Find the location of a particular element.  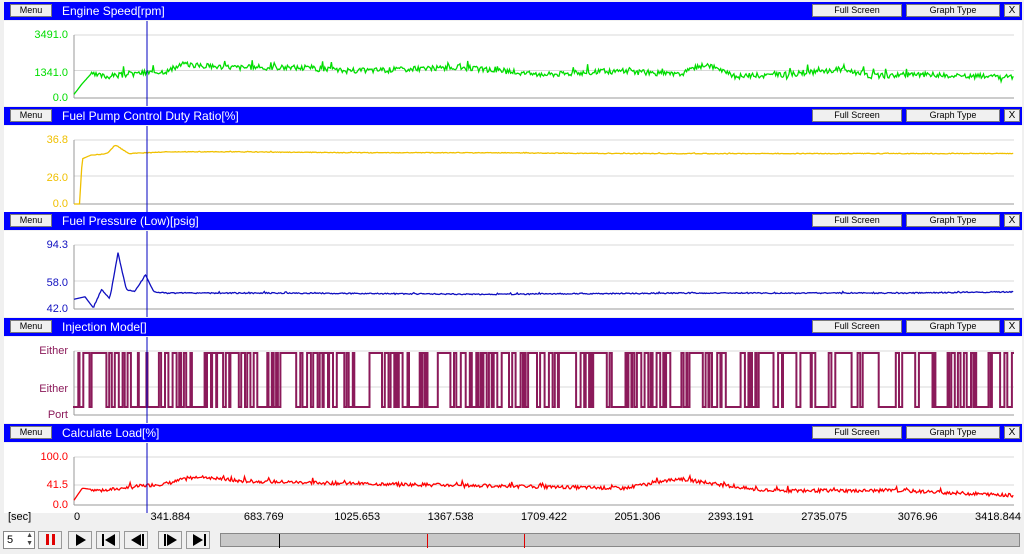

speed-spinner: 5 ▲ ▼ is located at coordinates (19, 540).